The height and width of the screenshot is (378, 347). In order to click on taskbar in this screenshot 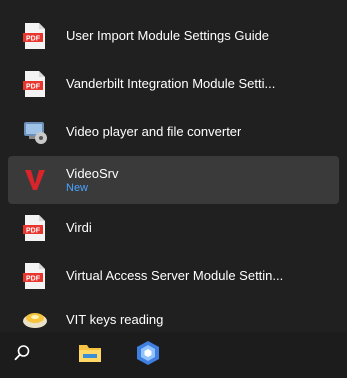, I will do `click(173, 355)`.